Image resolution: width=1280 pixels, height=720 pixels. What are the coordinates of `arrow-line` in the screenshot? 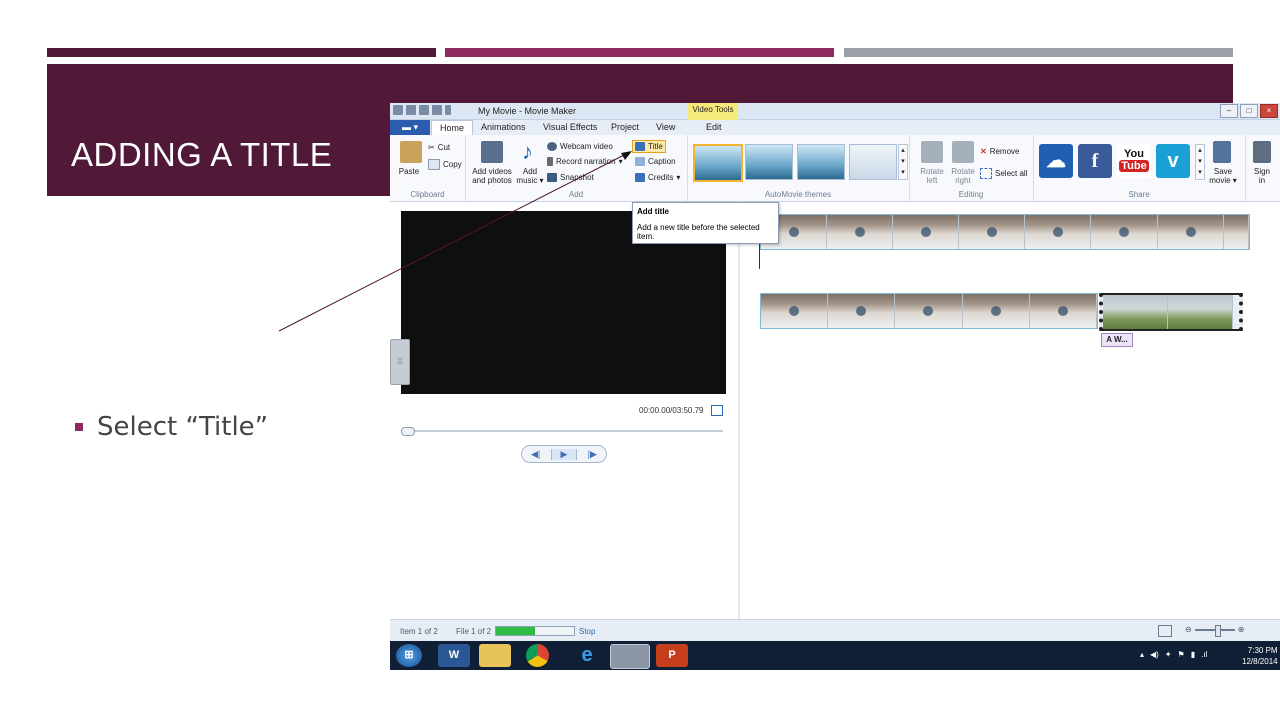 It's located at (453, 242).